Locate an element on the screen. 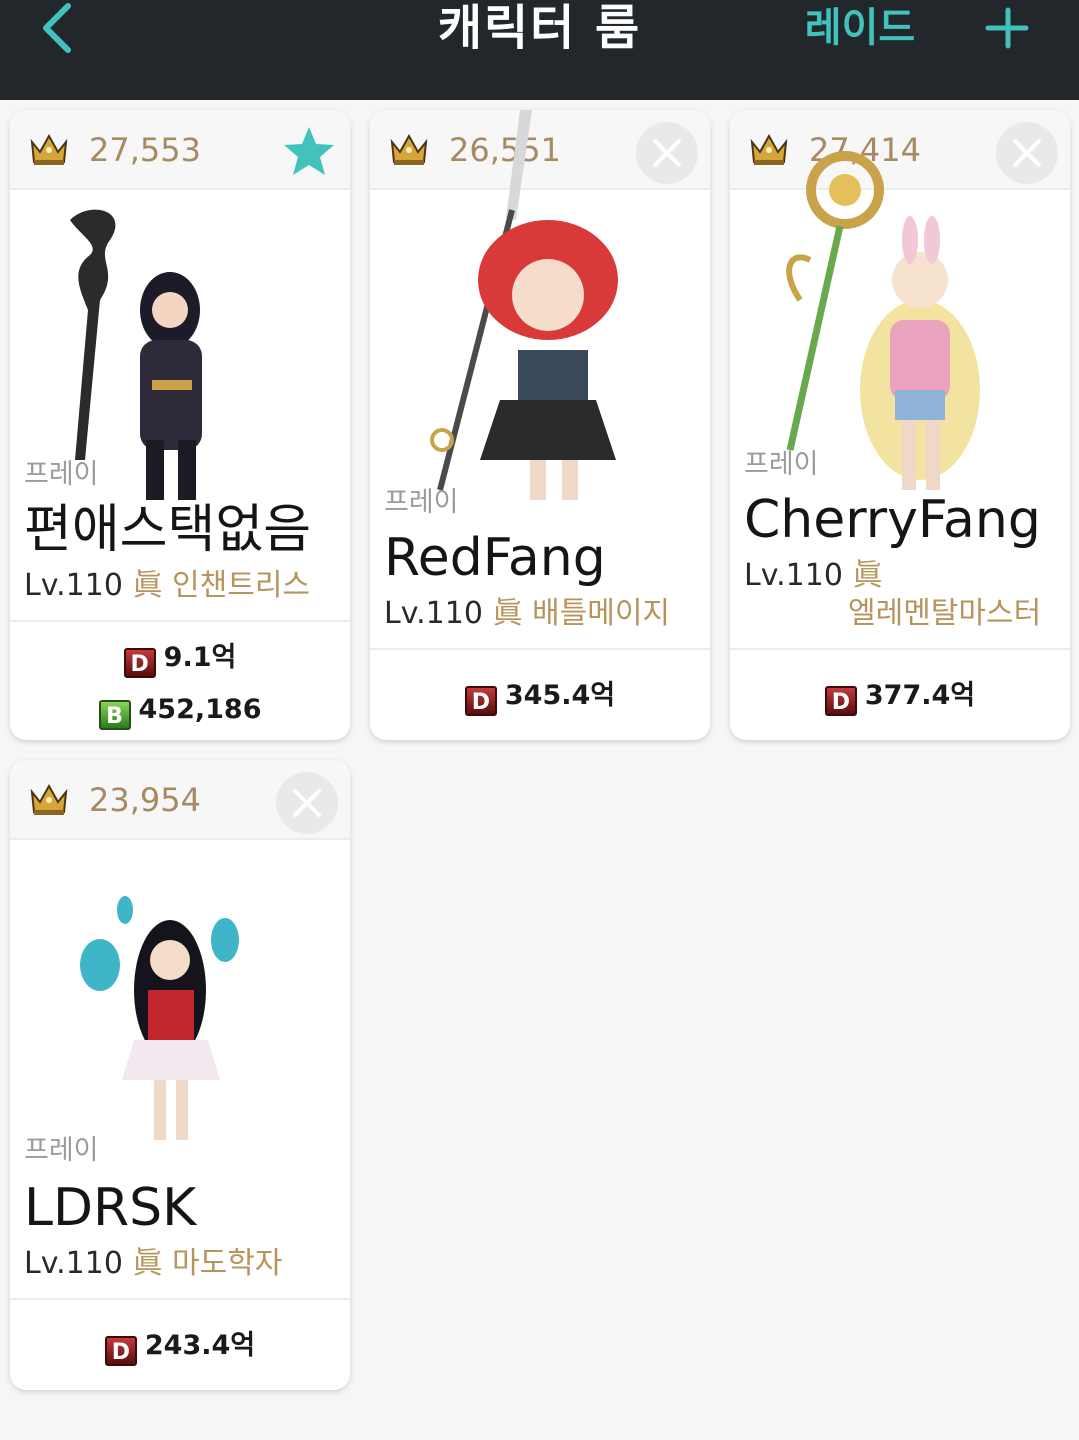 The image size is (1079, 1440). add-character-button is located at coordinates (1008, 28).